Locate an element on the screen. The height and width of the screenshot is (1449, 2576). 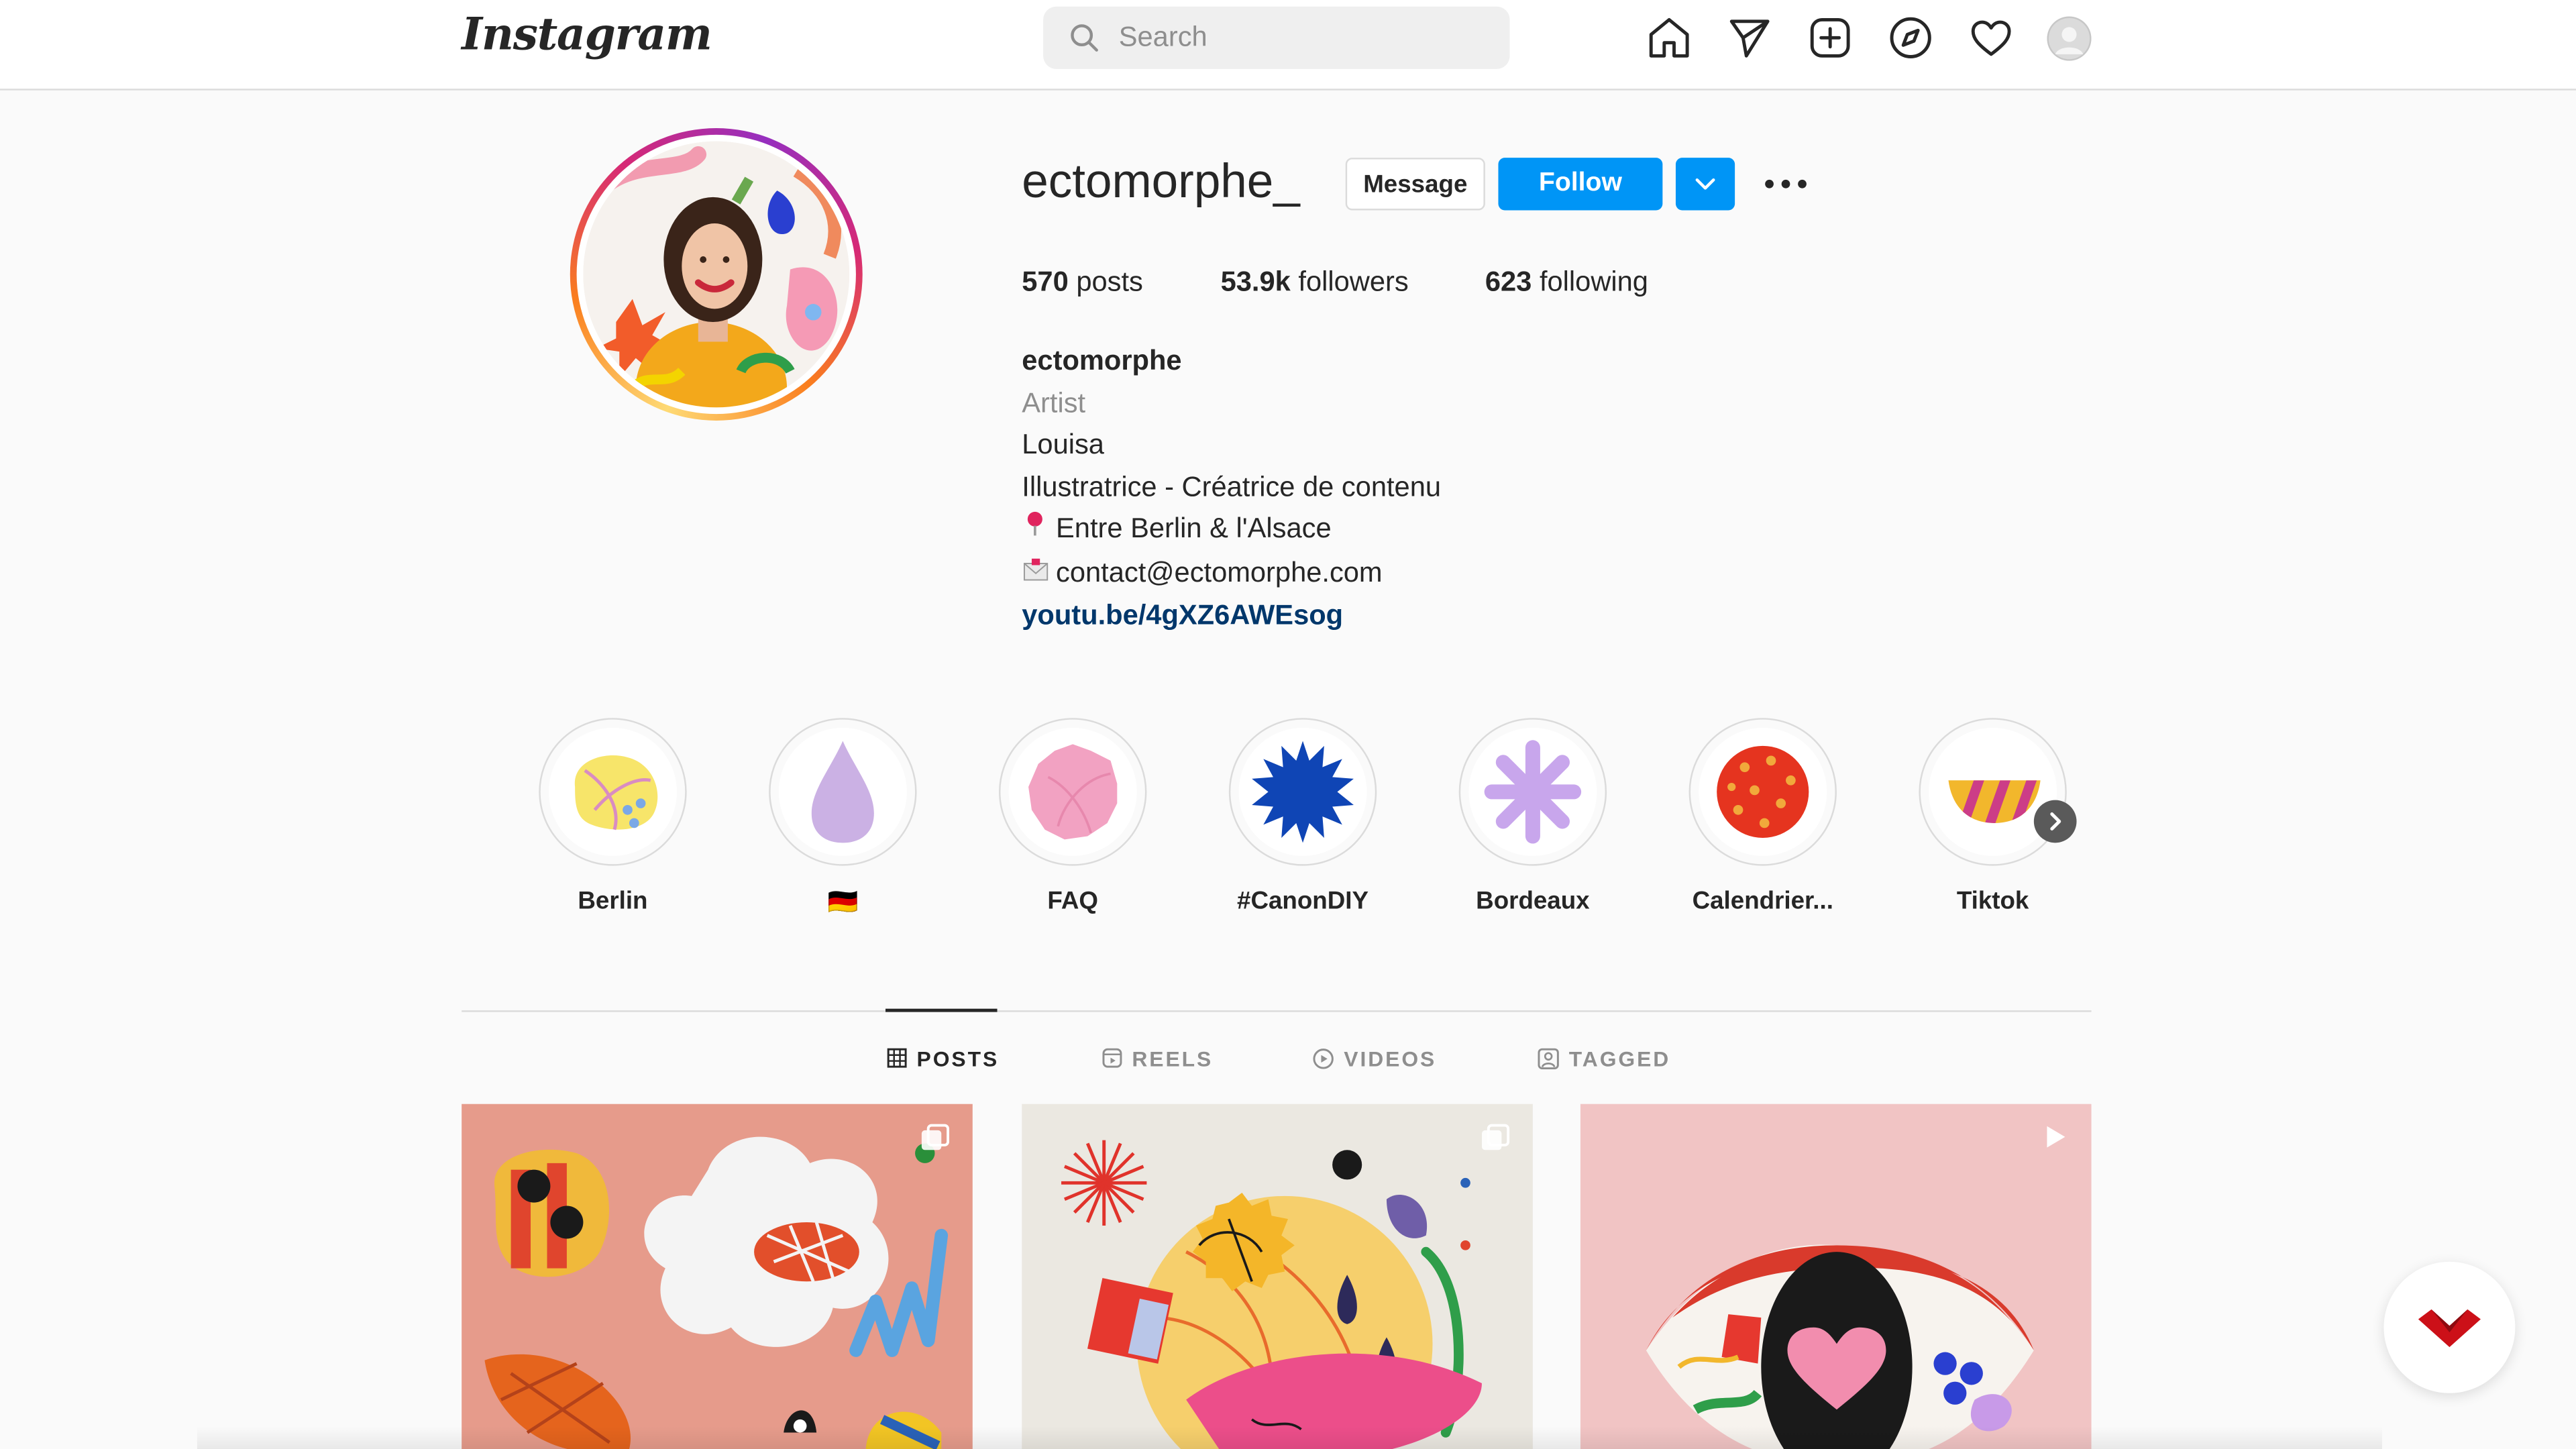
search-icon is located at coordinates (1084, 38).